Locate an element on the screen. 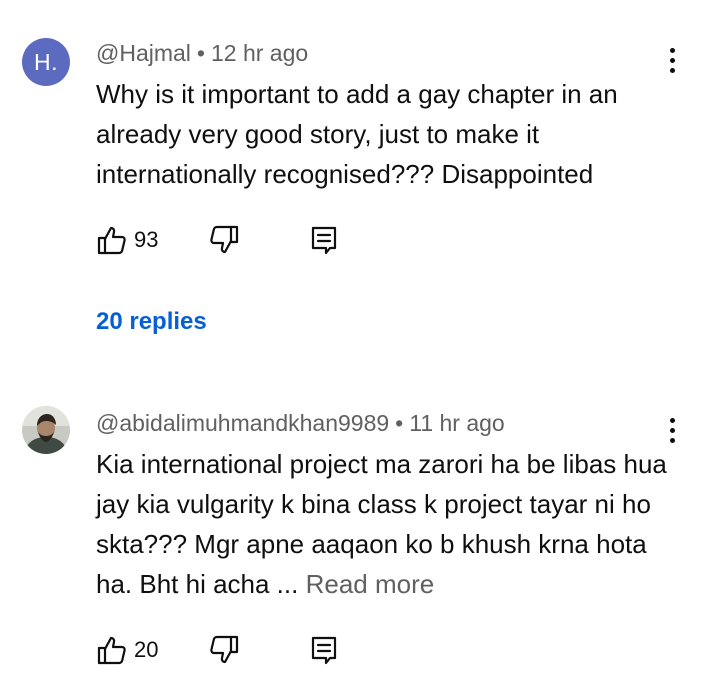 The image size is (720, 690). view-replies-link: 20 replies is located at coordinates (151, 322).